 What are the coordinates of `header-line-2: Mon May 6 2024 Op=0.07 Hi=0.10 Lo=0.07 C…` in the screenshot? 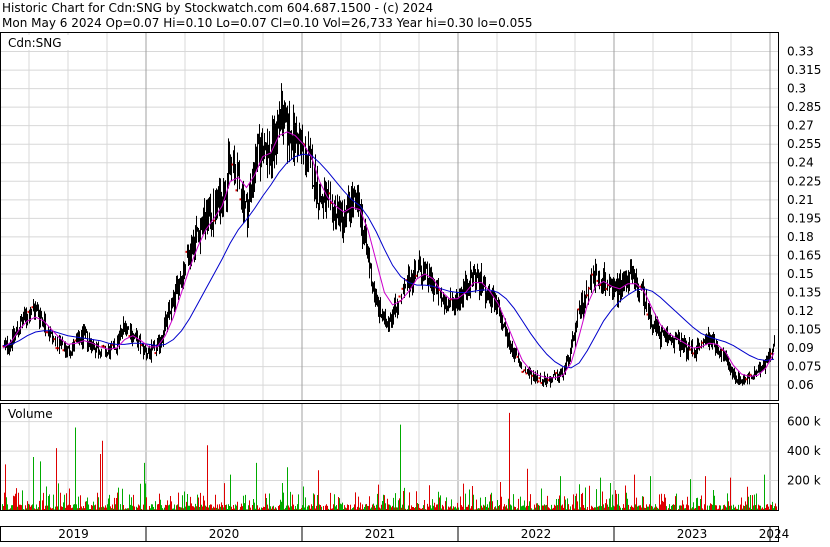 It's located at (267, 23).